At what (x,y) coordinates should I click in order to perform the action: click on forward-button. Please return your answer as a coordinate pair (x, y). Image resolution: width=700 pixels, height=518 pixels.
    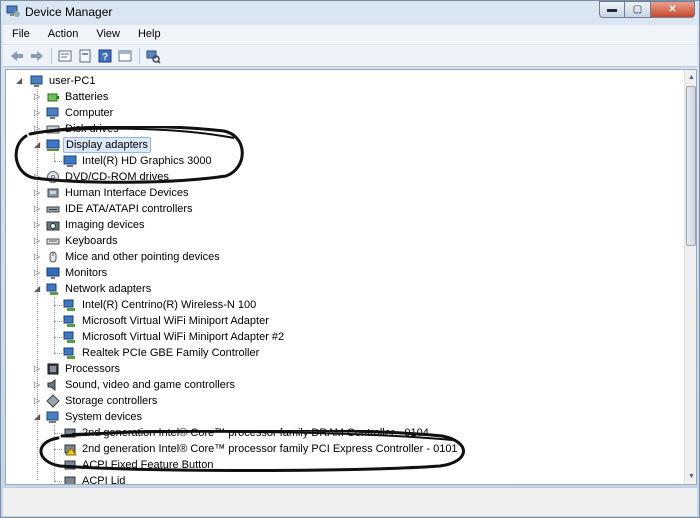
    Looking at the image, I should click on (37, 56).